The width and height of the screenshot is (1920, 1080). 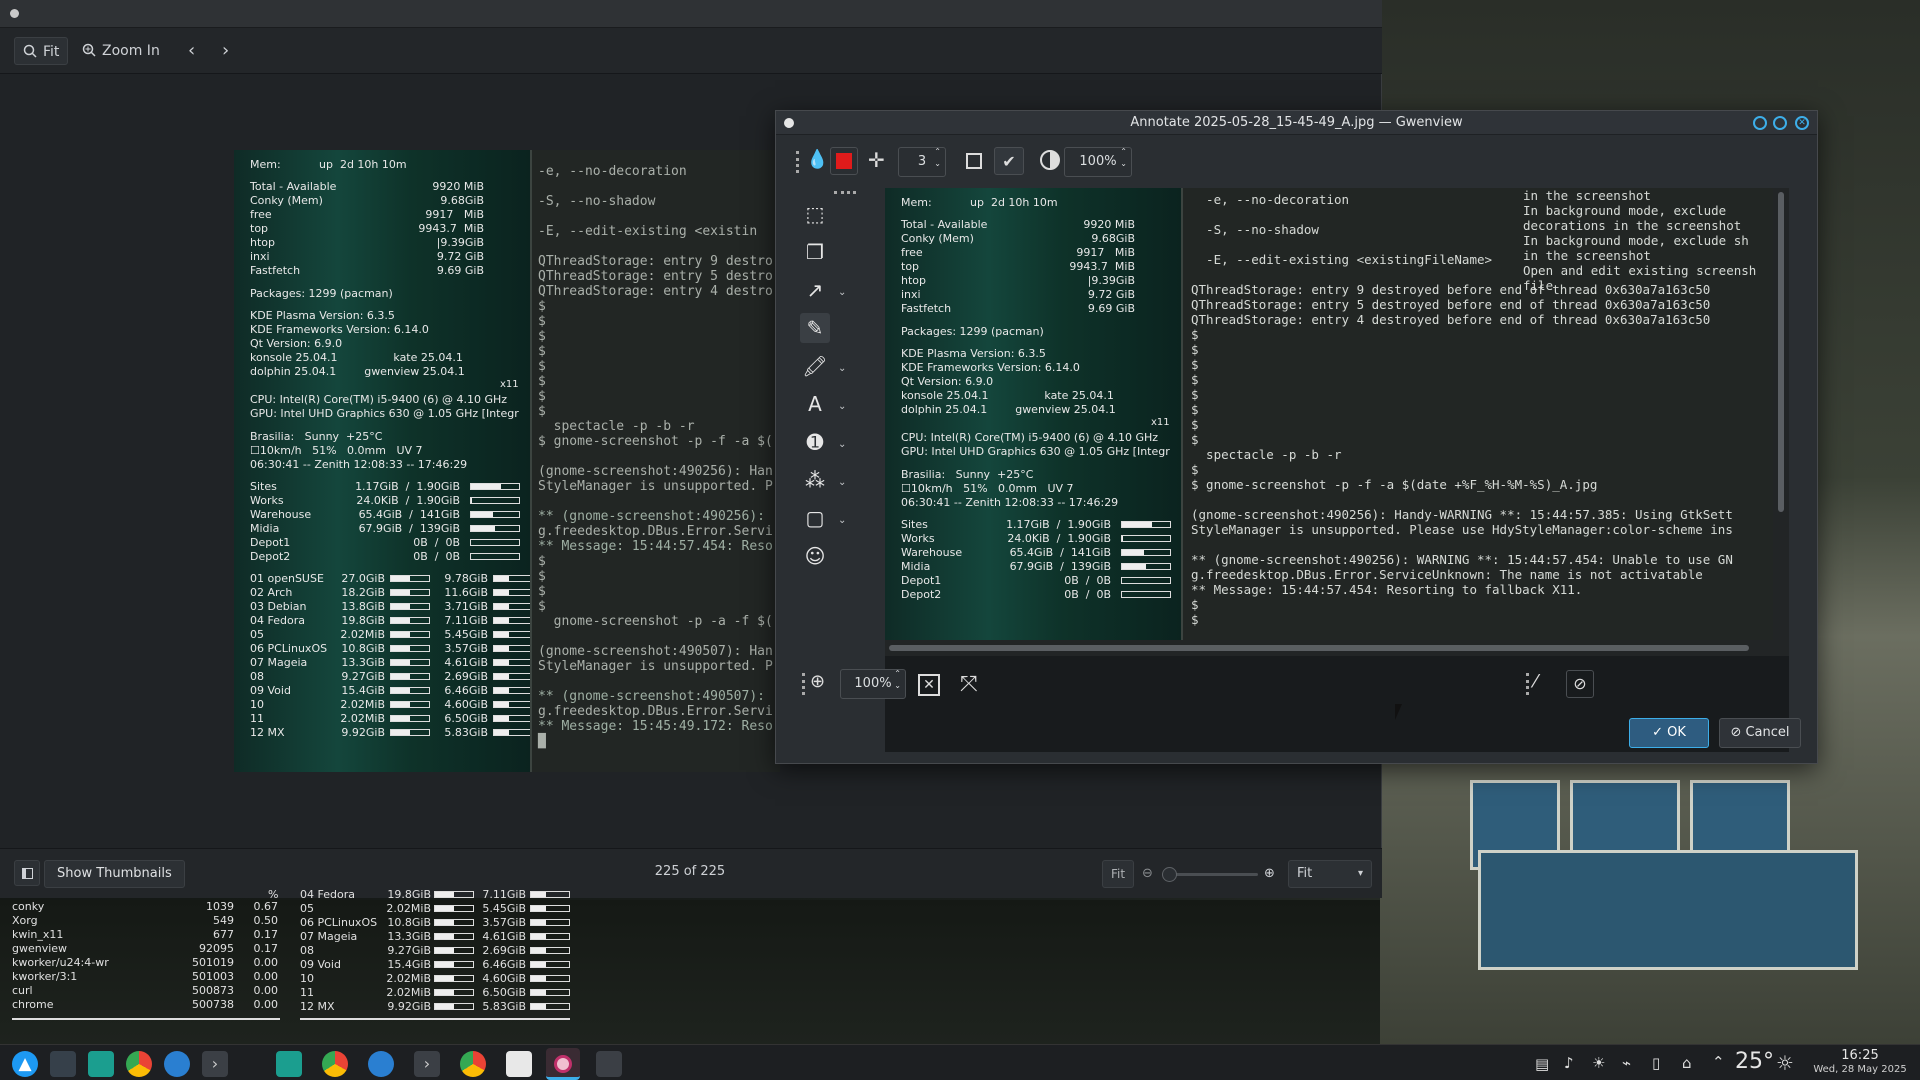 What do you see at coordinates (63, 1064) in the screenshot?
I see `task-manager-icon` at bounding box center [63, 1064].